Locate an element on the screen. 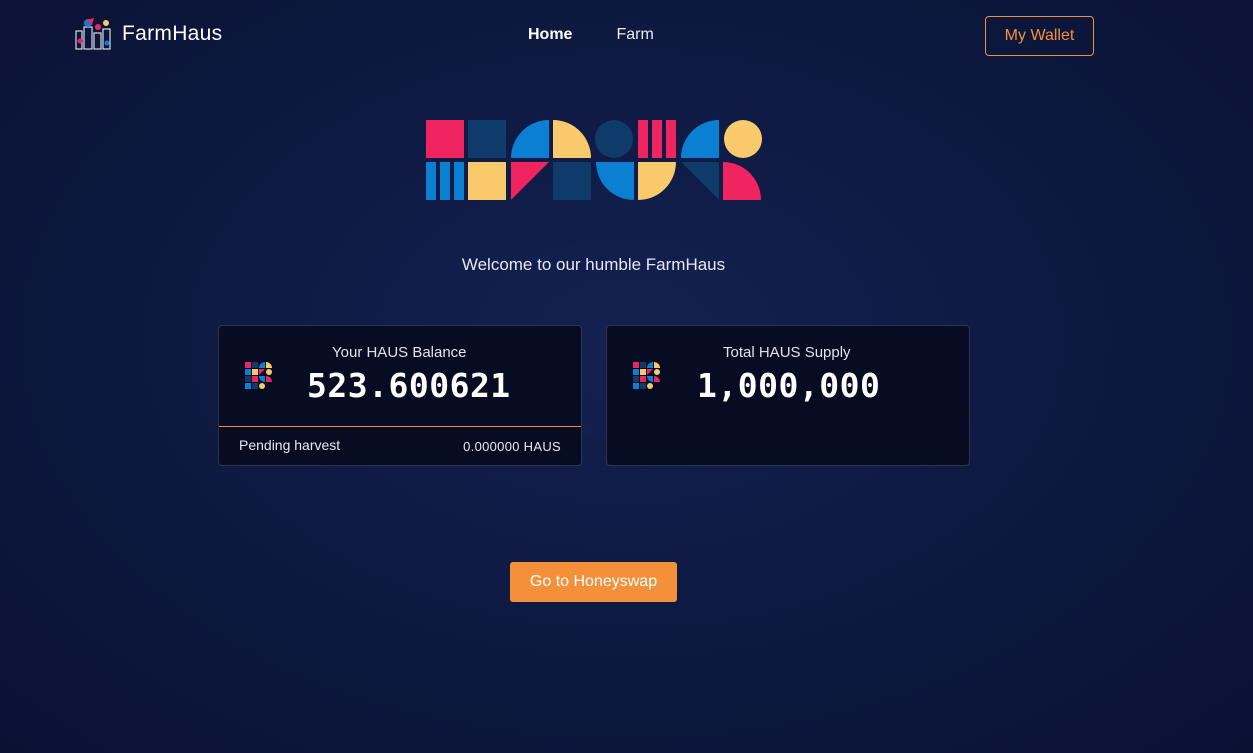 This screenshot has width=1253, height=753. go-to-honeyswap-button: Go to Honeyswap is located at coordinates (593, 582).